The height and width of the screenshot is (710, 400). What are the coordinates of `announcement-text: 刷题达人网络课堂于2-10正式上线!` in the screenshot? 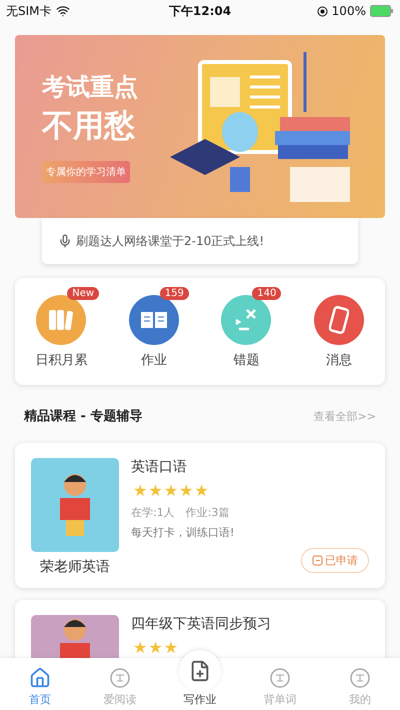 It's located at (170, 241).